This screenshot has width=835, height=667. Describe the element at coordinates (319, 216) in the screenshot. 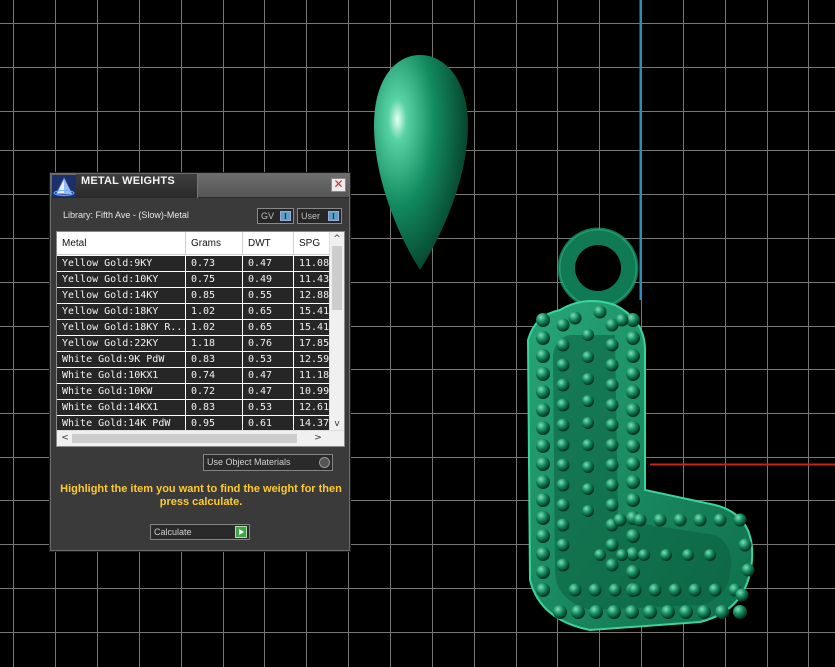

I see `user-toggle: User I` at that location.